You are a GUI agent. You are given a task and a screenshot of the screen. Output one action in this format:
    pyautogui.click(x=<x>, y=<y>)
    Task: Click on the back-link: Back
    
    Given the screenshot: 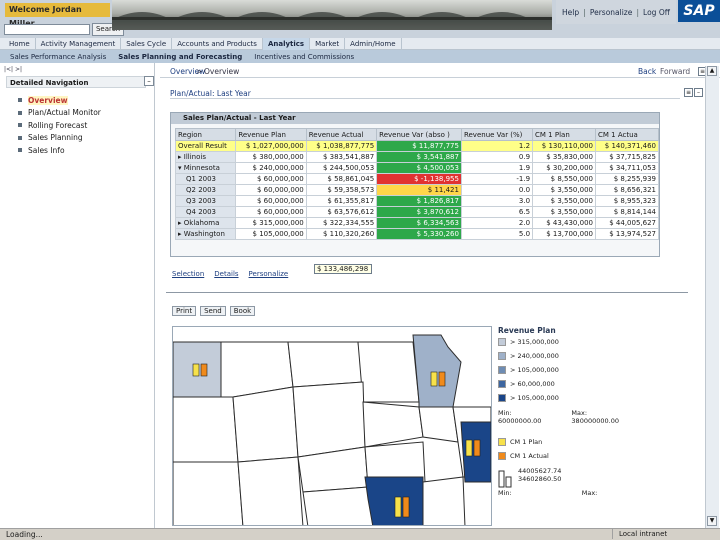 What is the action you would take?
    pyautogui.click(x=647, y=71)
    